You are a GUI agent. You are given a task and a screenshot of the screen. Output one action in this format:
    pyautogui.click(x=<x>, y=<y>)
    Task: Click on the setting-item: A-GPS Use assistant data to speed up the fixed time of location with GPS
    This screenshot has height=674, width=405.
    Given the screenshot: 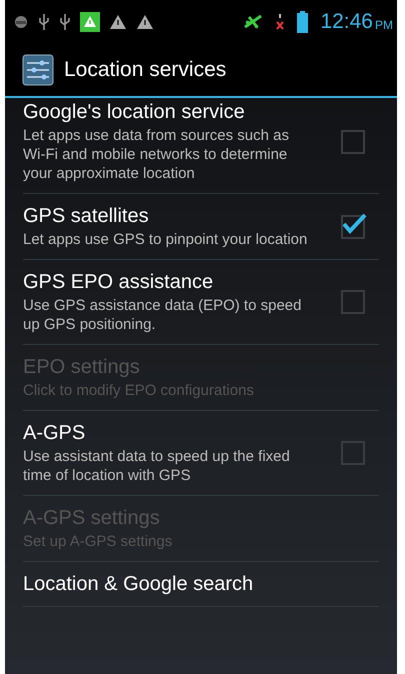 What is the action you would take?
    pyautogui.click(x=201, y=453)
    